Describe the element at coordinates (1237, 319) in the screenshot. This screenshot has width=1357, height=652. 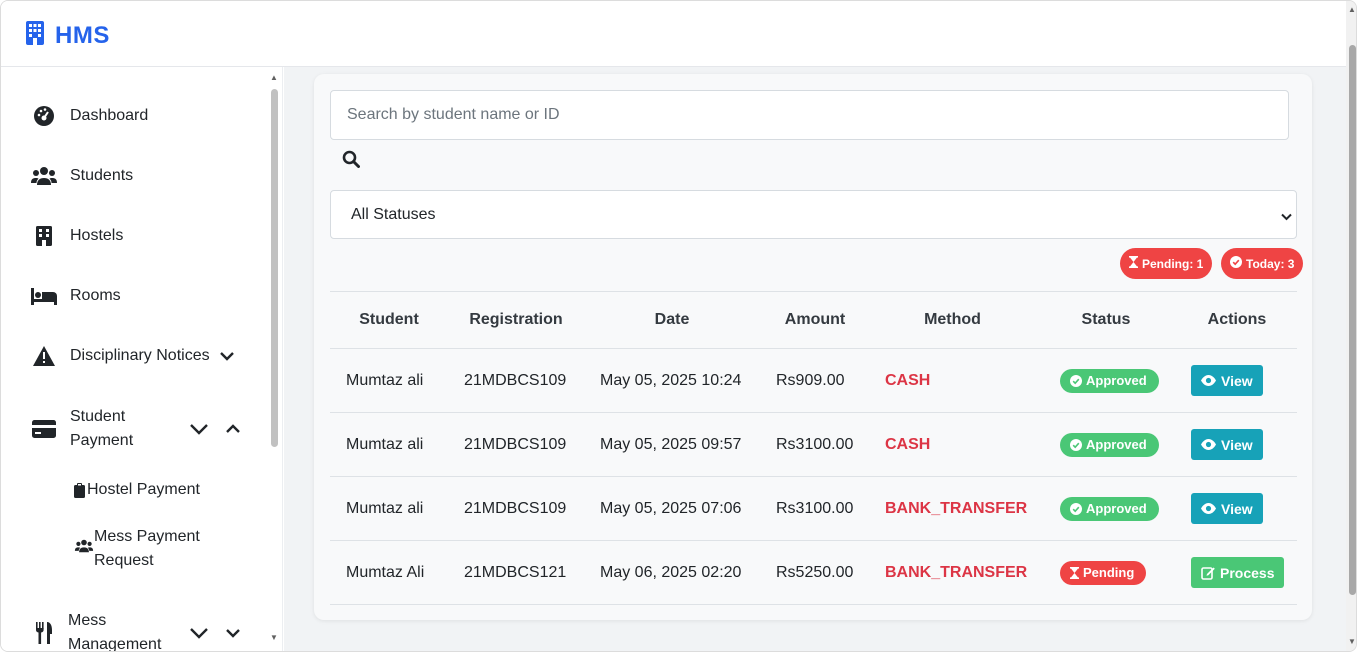
I see `column-header: Actions` at that location.